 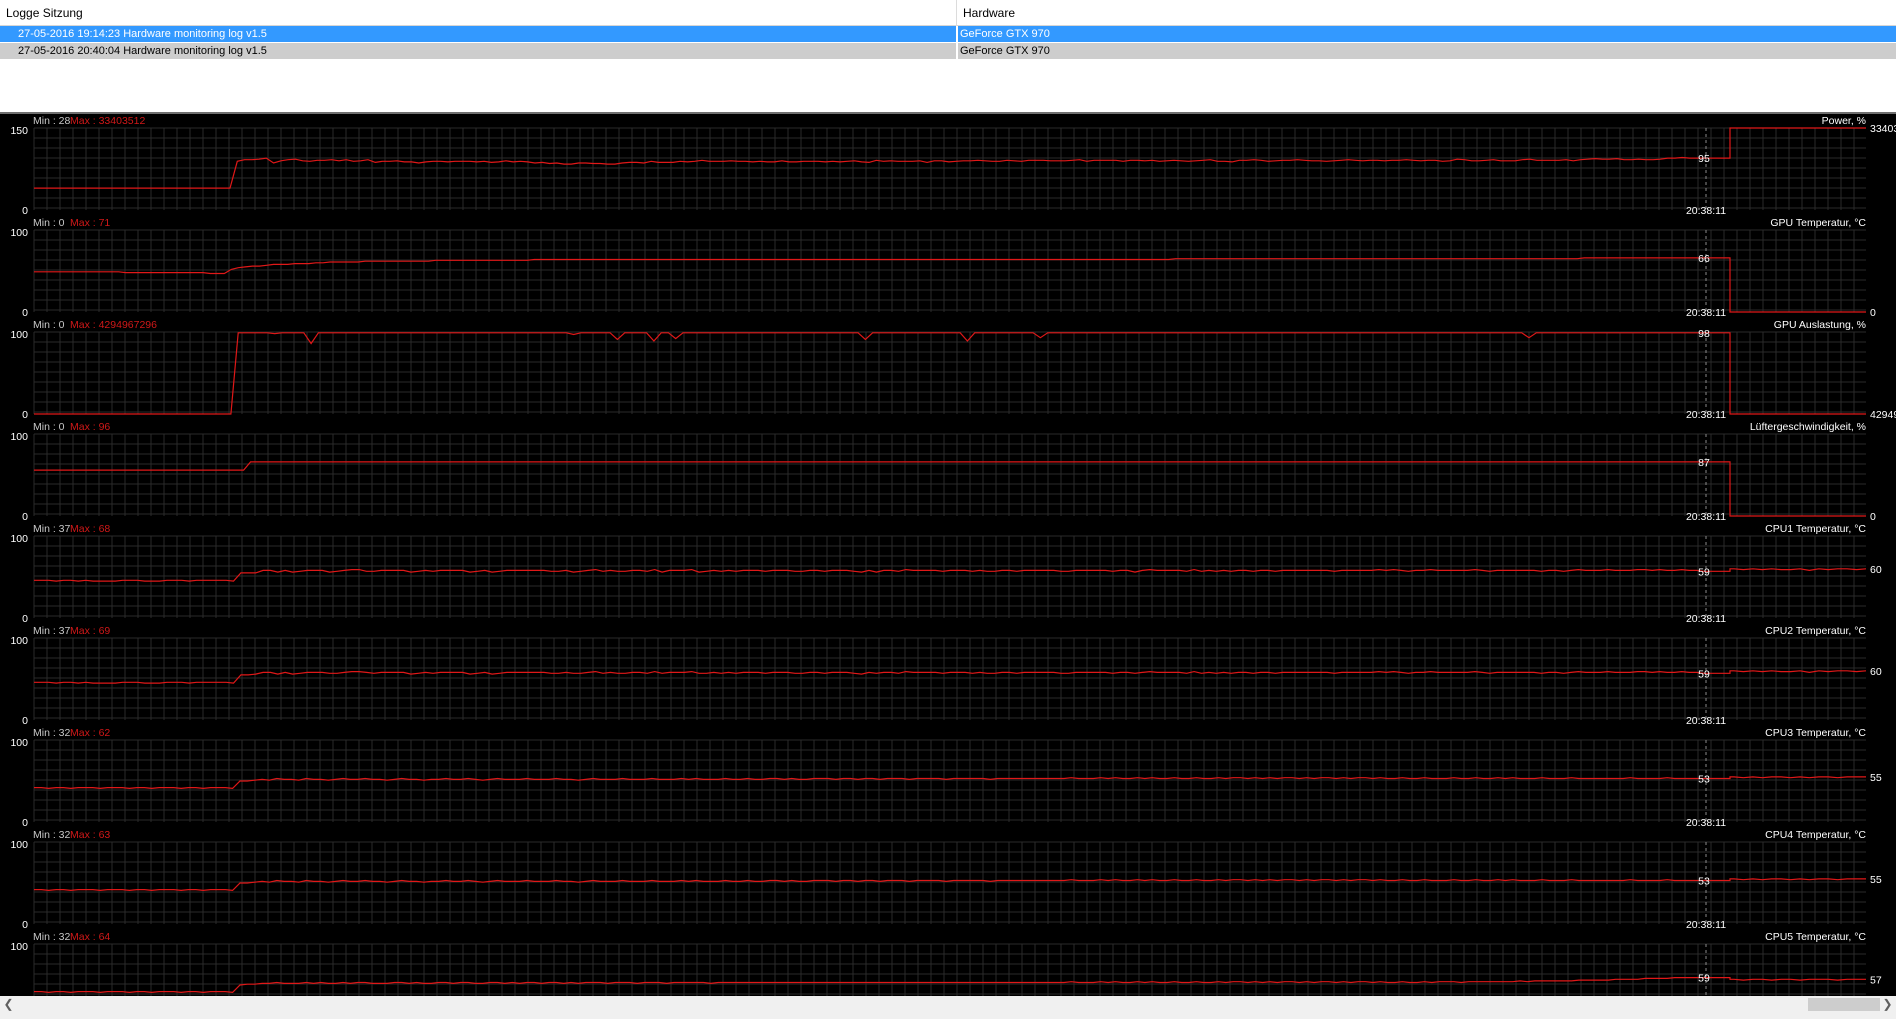 What do you see at coordinates (1808, 427) in the screenshot?
I see `graph-title: Lüftergeschwindigkeit, %` at bounding box center [1808, 427].